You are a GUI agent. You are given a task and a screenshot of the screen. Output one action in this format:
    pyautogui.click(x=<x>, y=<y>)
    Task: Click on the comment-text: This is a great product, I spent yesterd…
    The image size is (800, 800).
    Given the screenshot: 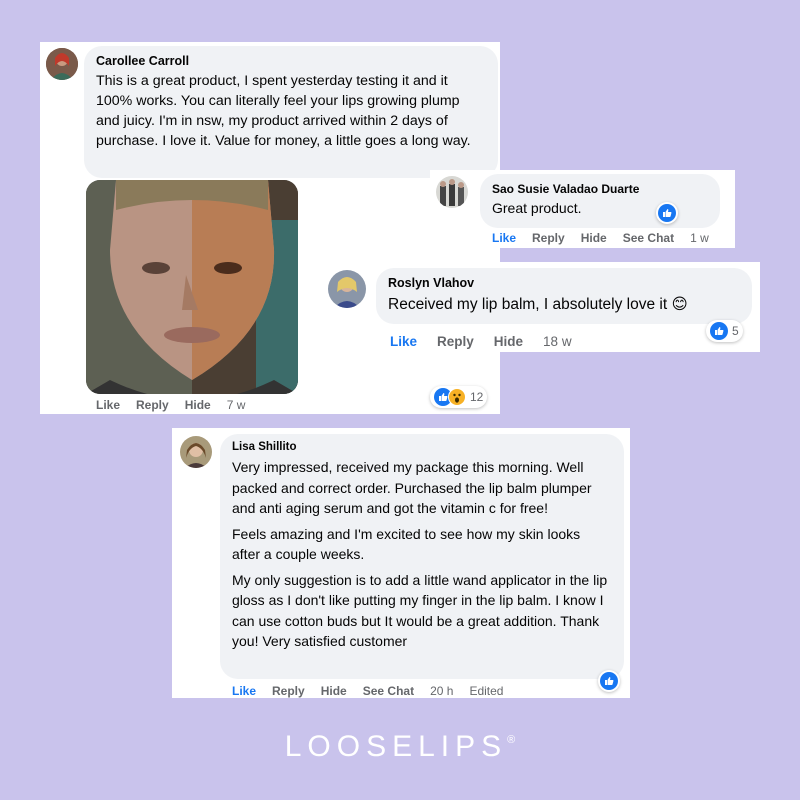 What is the action you would take?
    pyautogui.click(x=283, y=111)
    